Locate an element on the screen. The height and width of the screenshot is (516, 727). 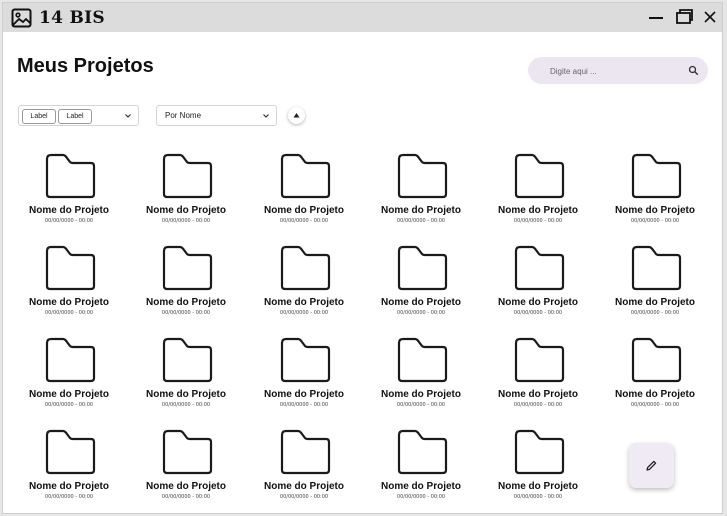
sort-selected-value: Por Nome is located at coordinates (183, 115).